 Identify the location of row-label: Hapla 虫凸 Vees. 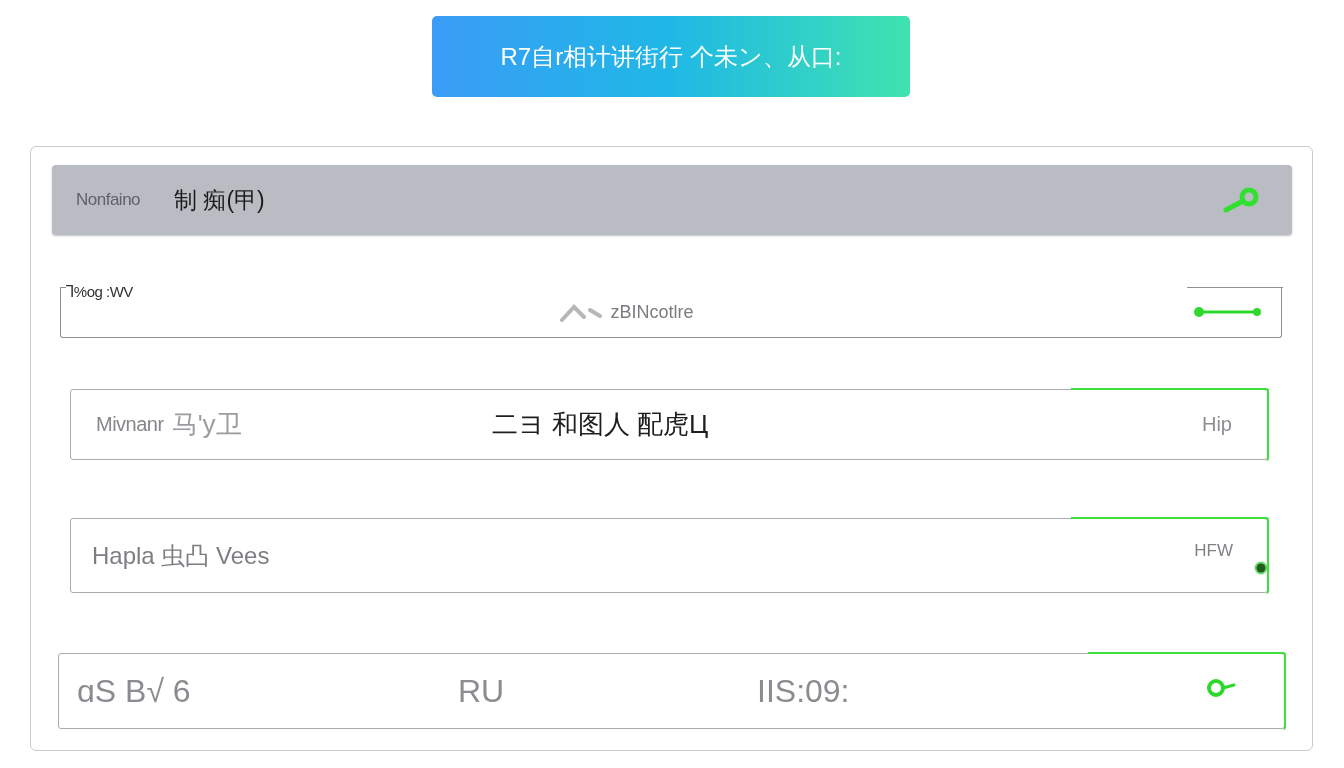
(181, 555).